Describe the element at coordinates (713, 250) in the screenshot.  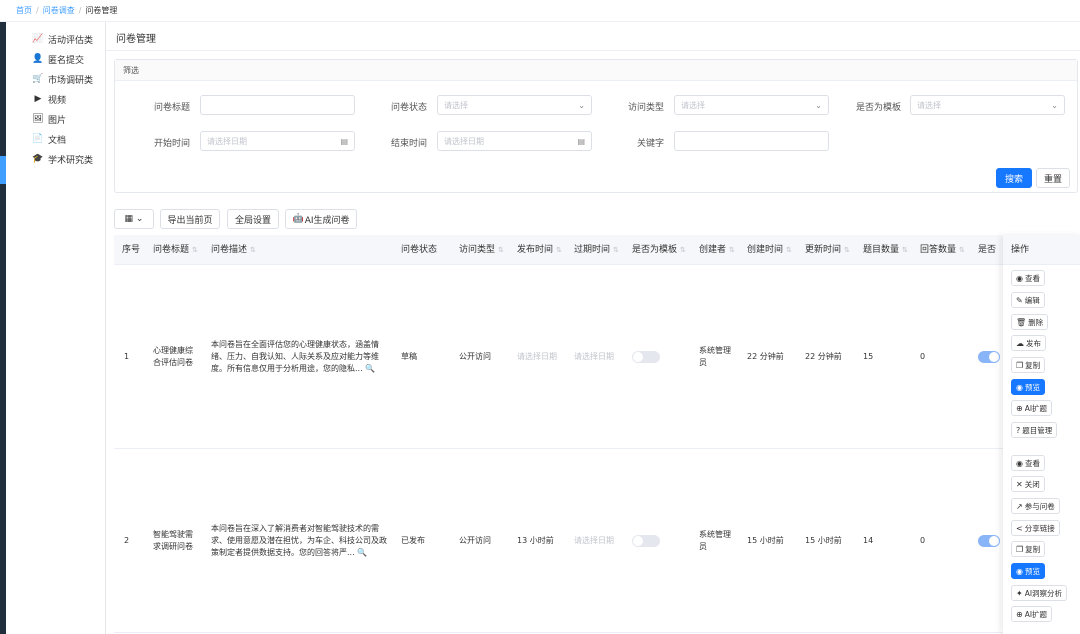
I see `col-creator-label: 创建者` at that location.